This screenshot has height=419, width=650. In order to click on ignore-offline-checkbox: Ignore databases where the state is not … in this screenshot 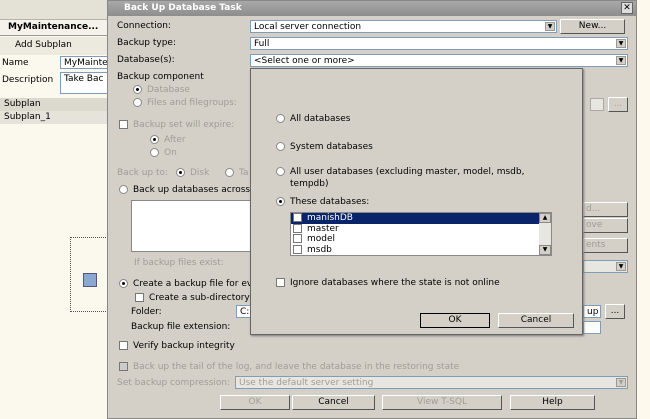, I will do `click(388, 283)`.